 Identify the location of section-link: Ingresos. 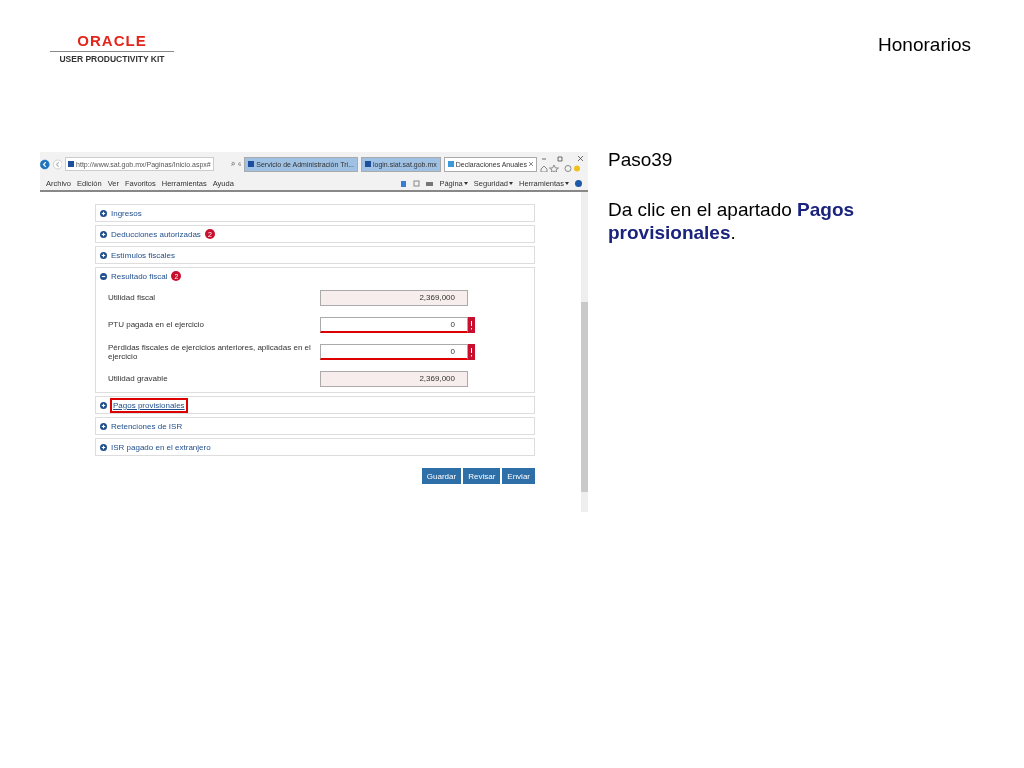
(126, 213).